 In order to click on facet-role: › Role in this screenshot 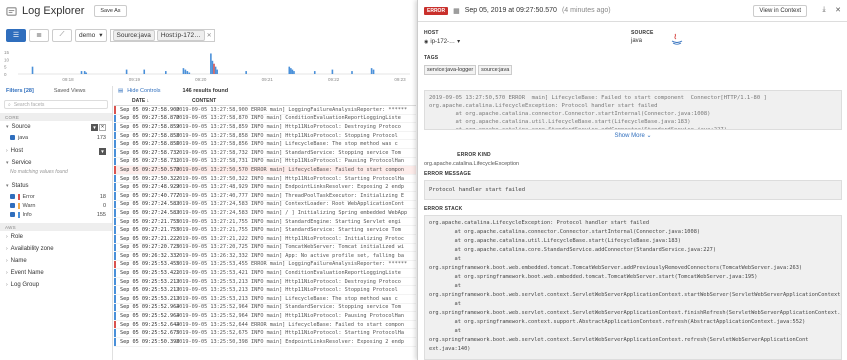, I will do `click(56, 237)`.